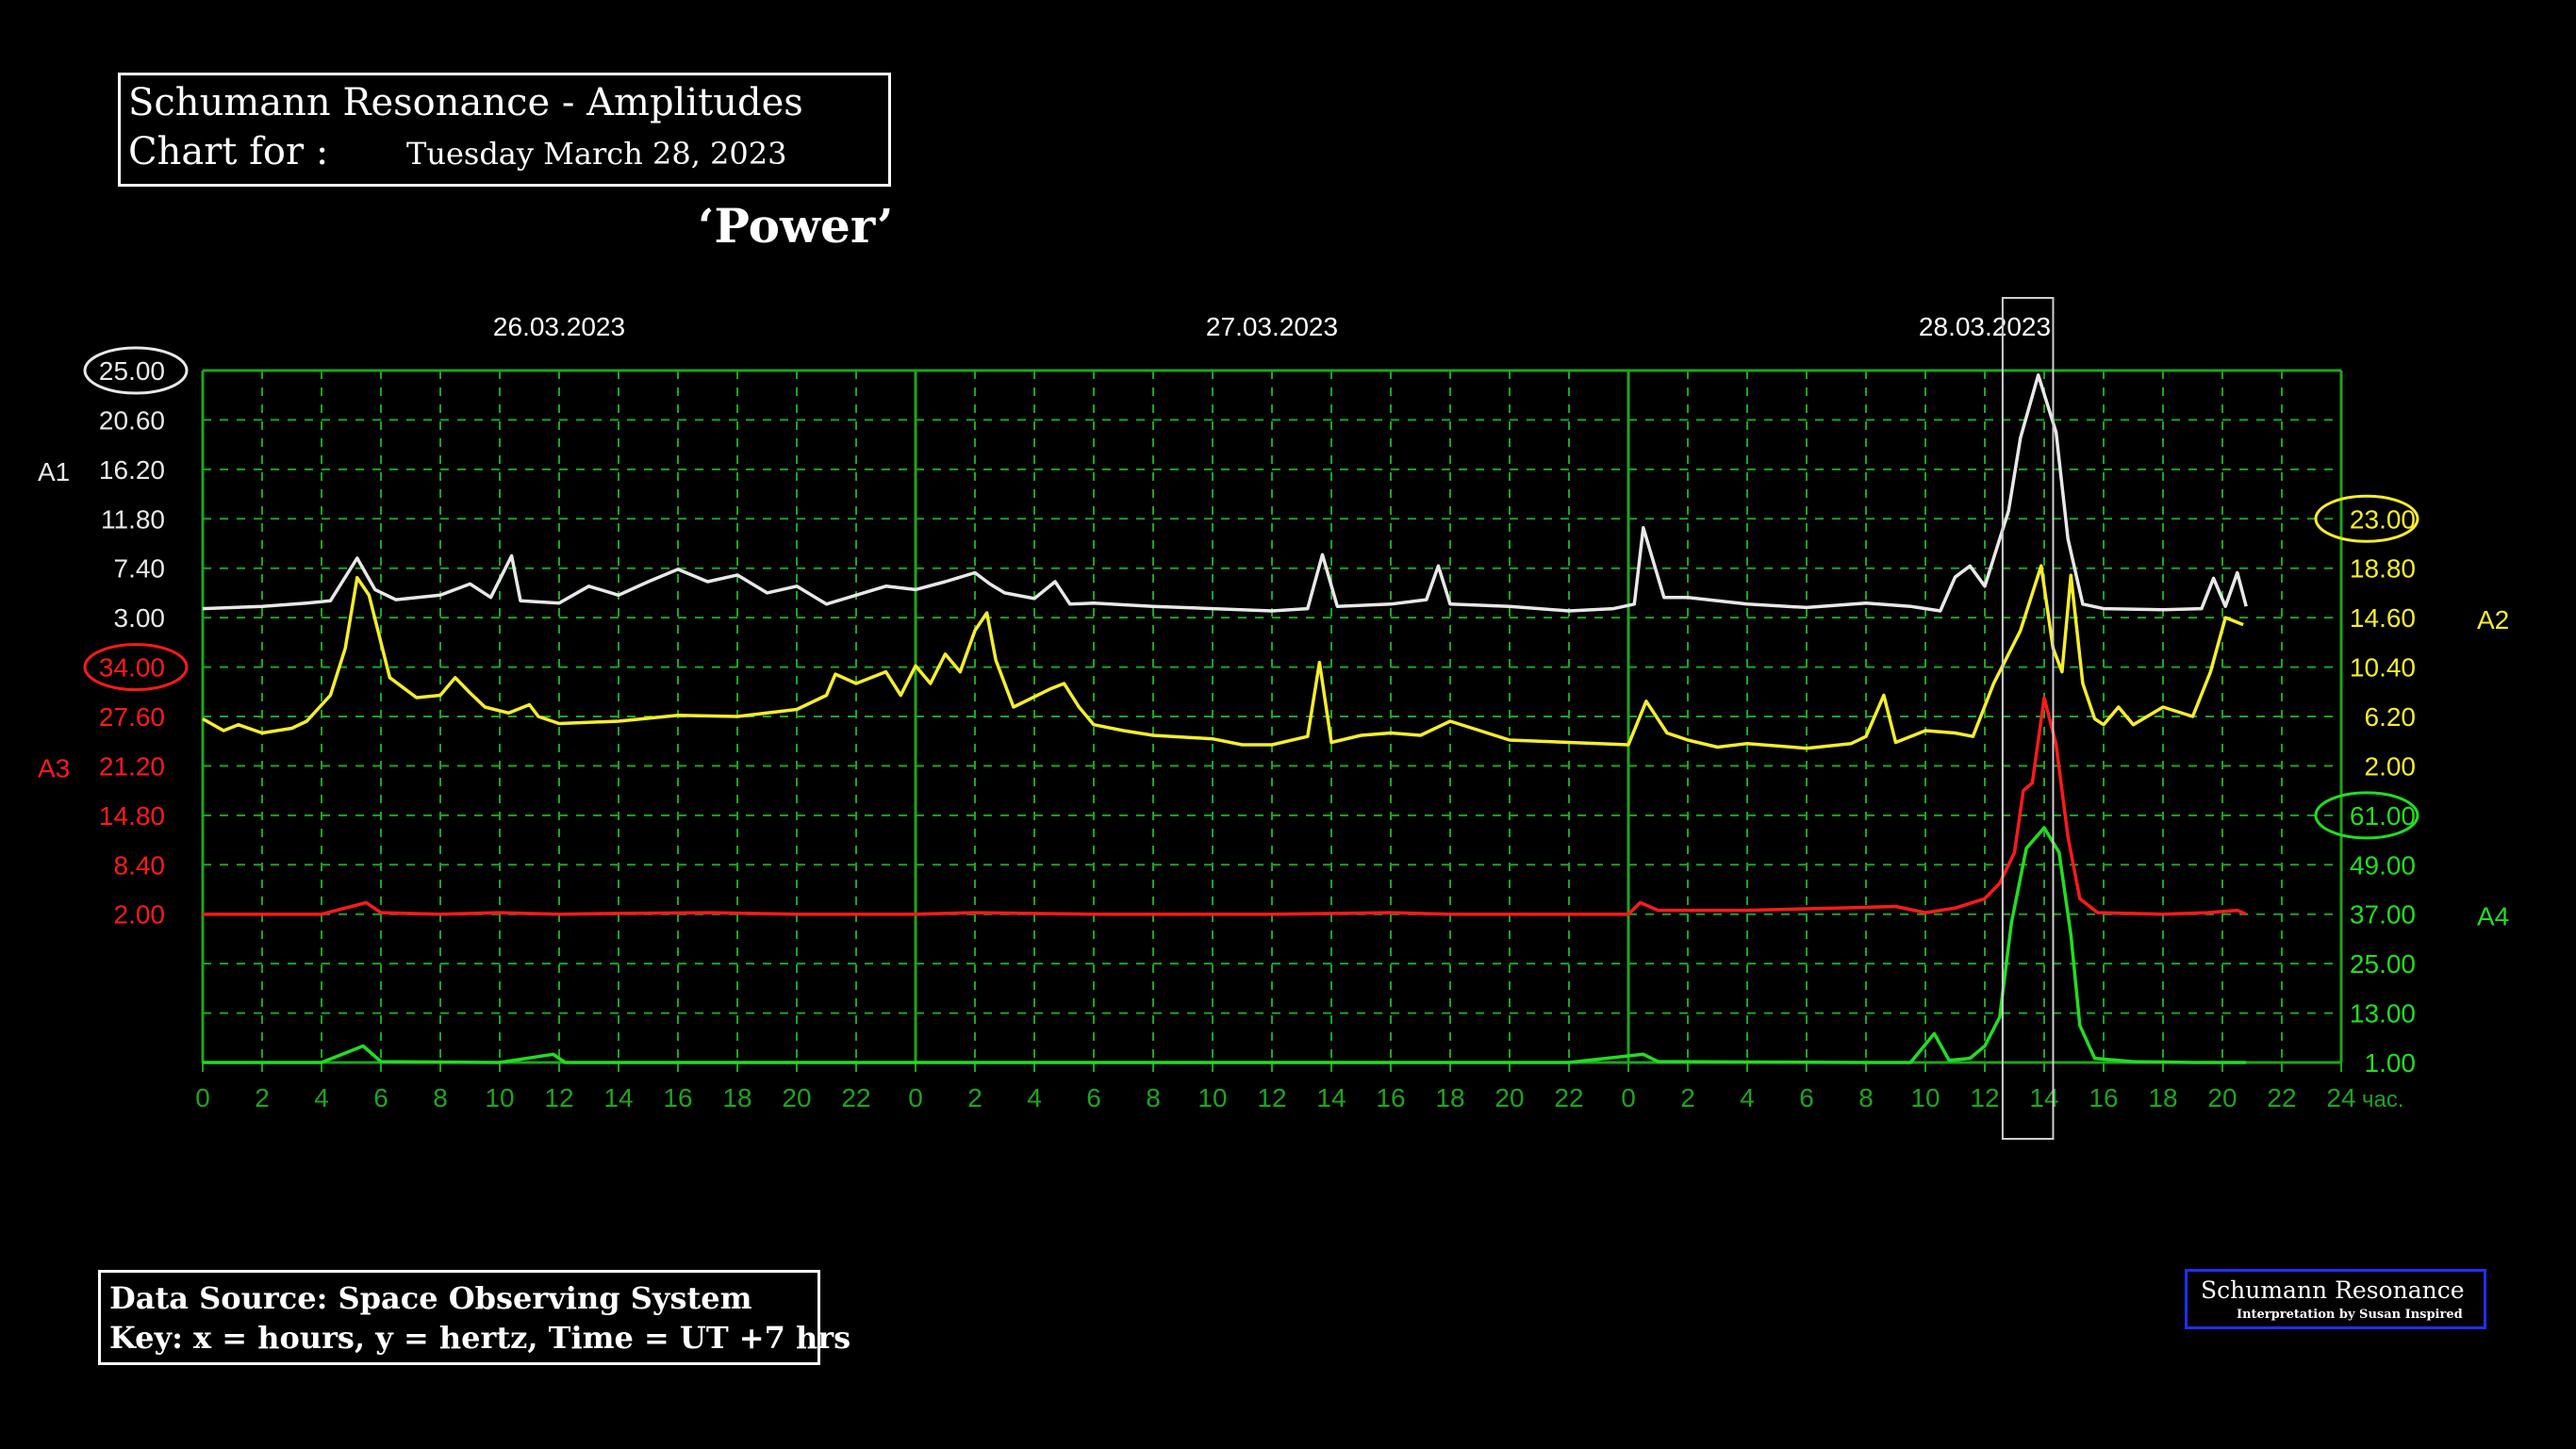  What do you see at coordinates (132, 766) in the screenshot?
I see `y-tick-label-a3: 21.20` at bounding box center [132, 766].